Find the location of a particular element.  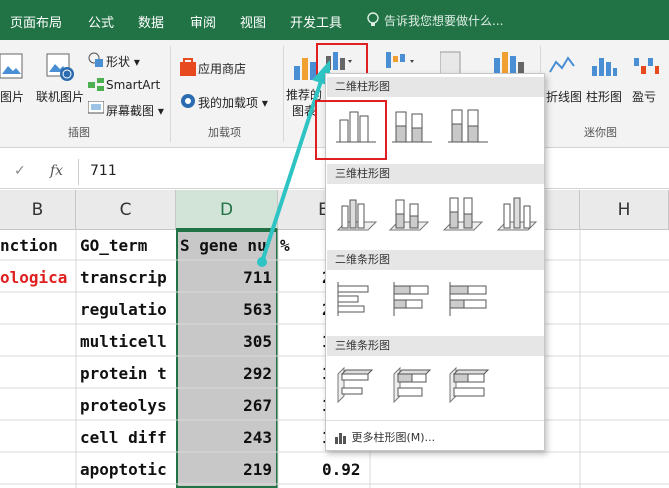

tab-review: 审阅 is located at coordinates (203, 21).